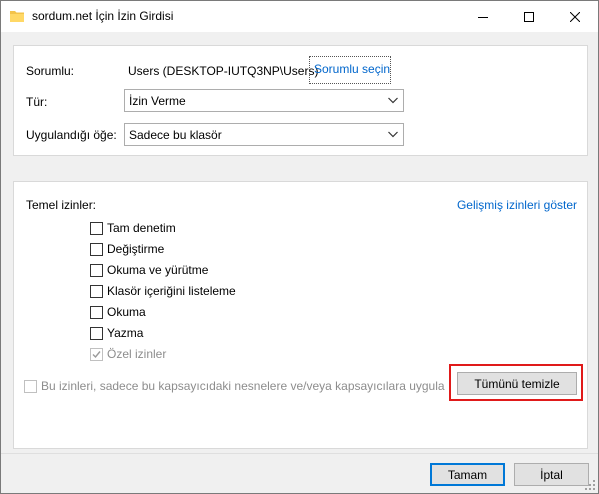 The width and height of the screenshot is (599, 494). What do you see at coordinates (71, 135) in the screenshot?
I see `applies-to-label: Uygulandığı öğe:` at bounding box center [71, 135].